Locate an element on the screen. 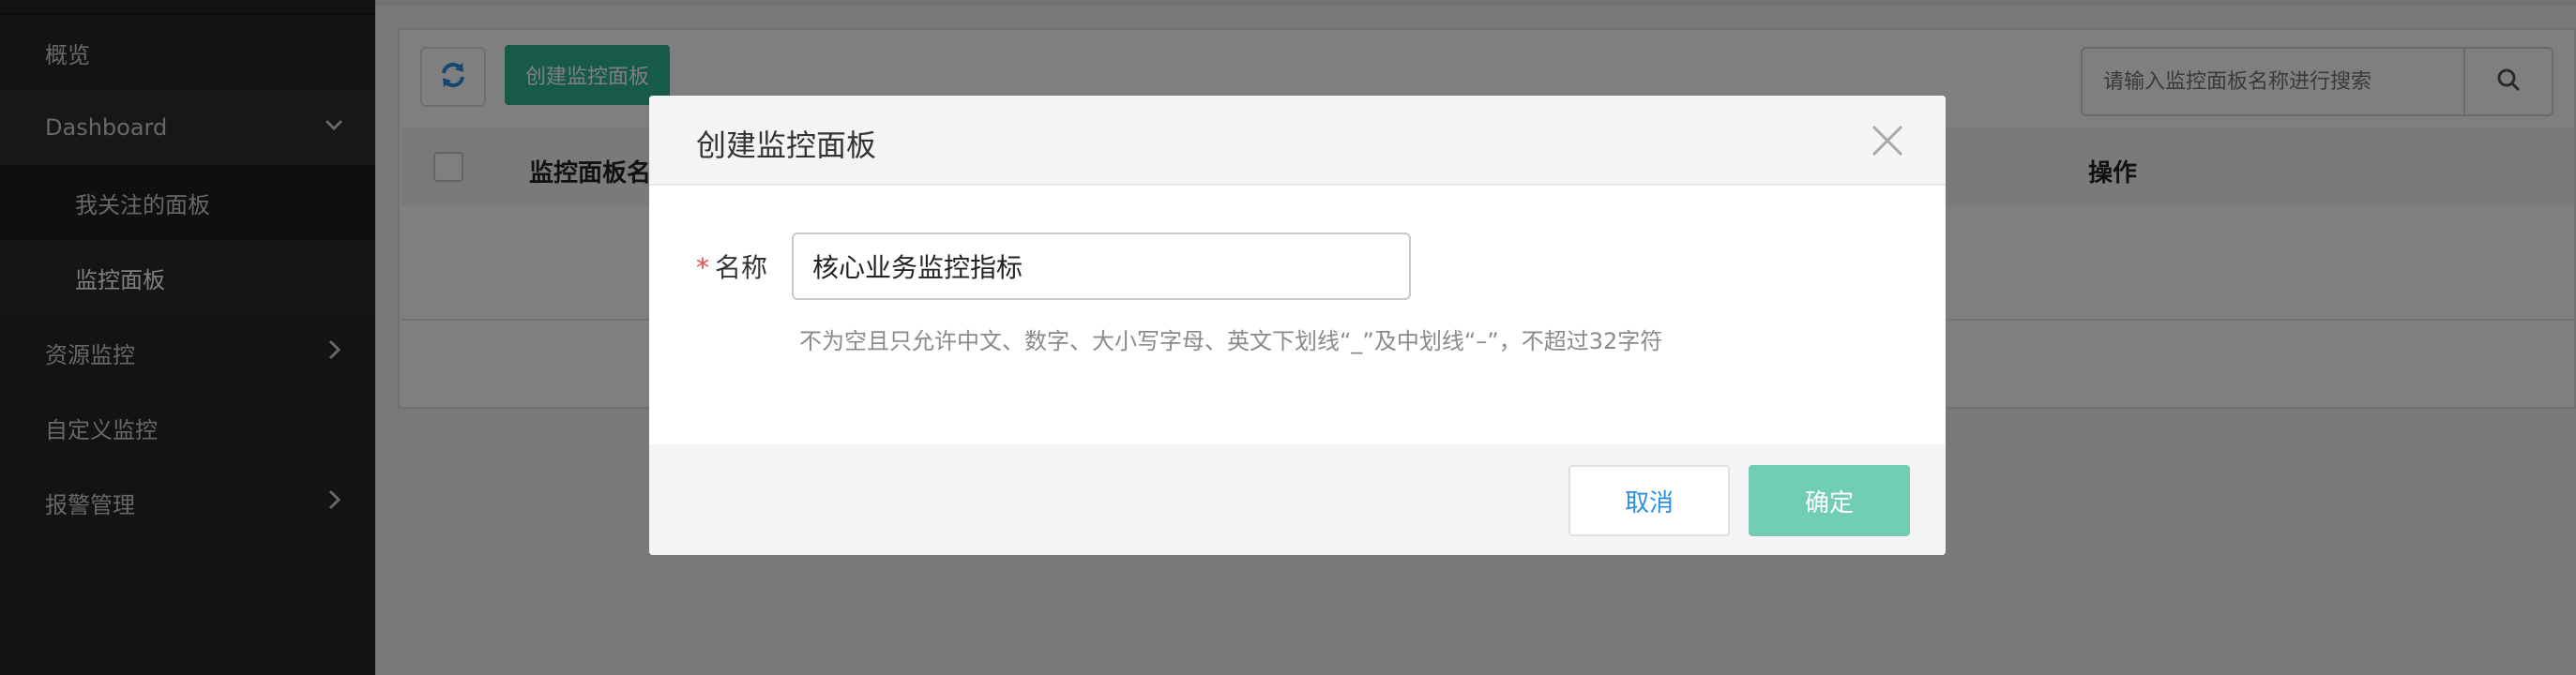 This screenshot has height=675, width=2576. dialog-footer: 取消 确定 is located at coordinates (1297, 499).